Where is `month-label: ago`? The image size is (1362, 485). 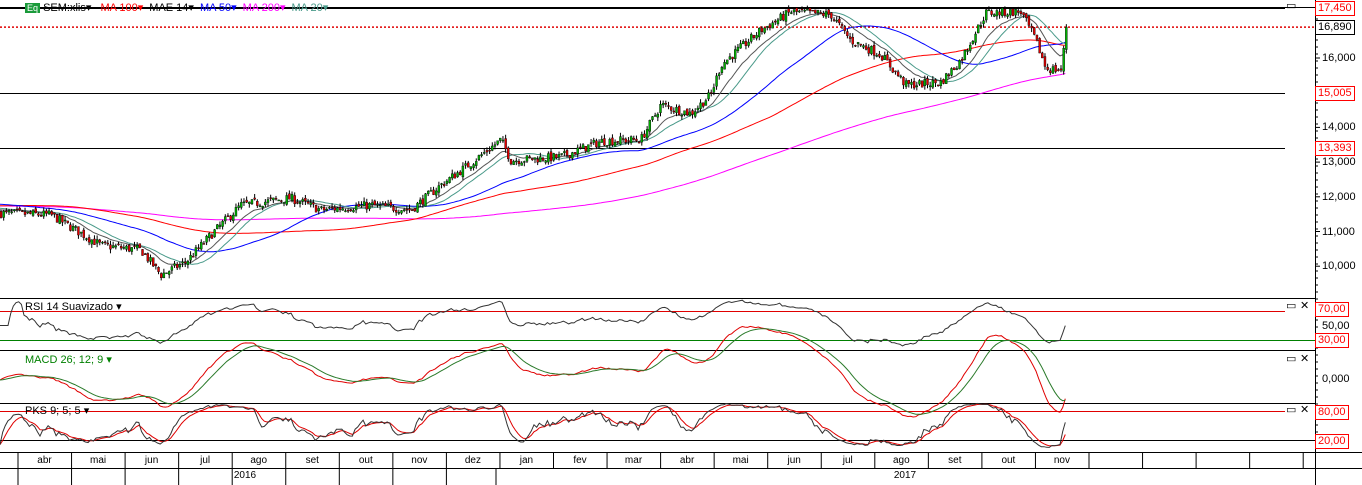
month-label: ago is located at coordinates (901, 460).